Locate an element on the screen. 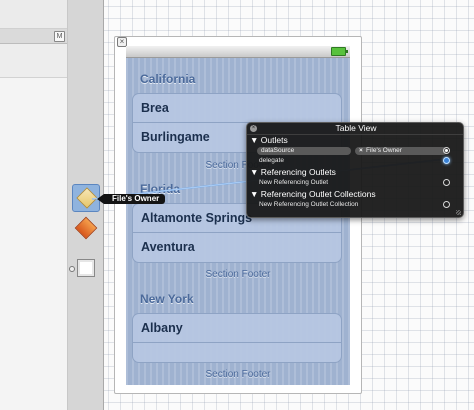  outlet-well-active is located at coordinates (446, 160).